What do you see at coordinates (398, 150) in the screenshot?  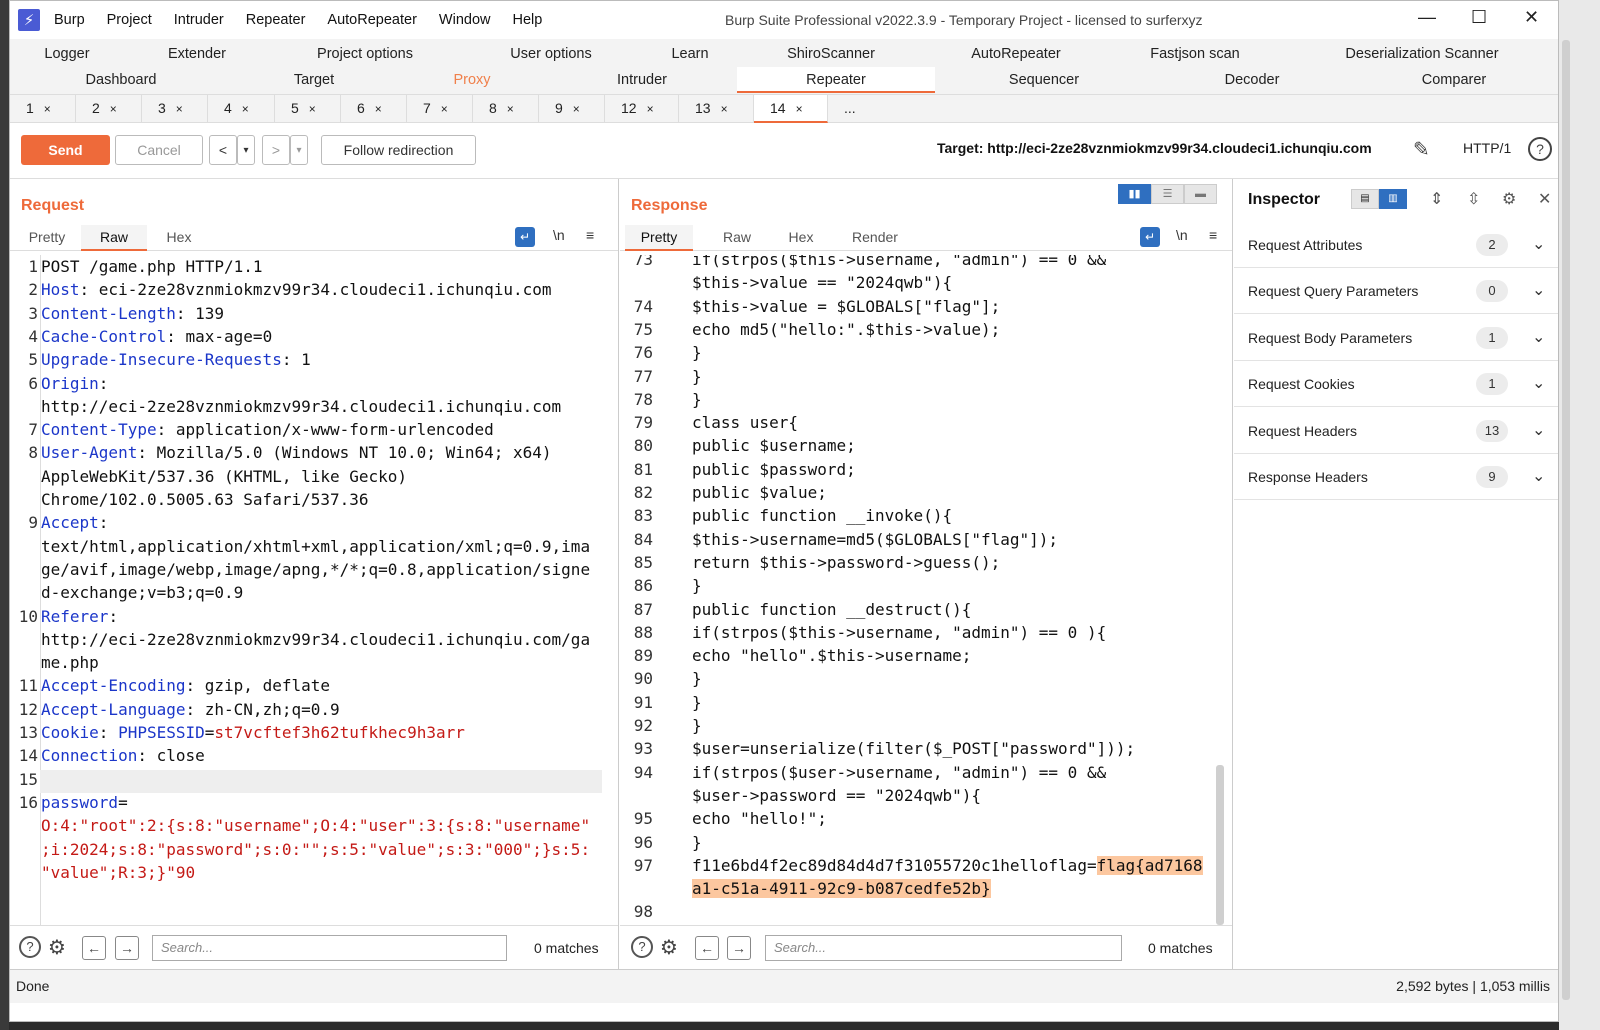 I see `follow-redirection-button: Follow redirection` at bounding box center [398, 150].